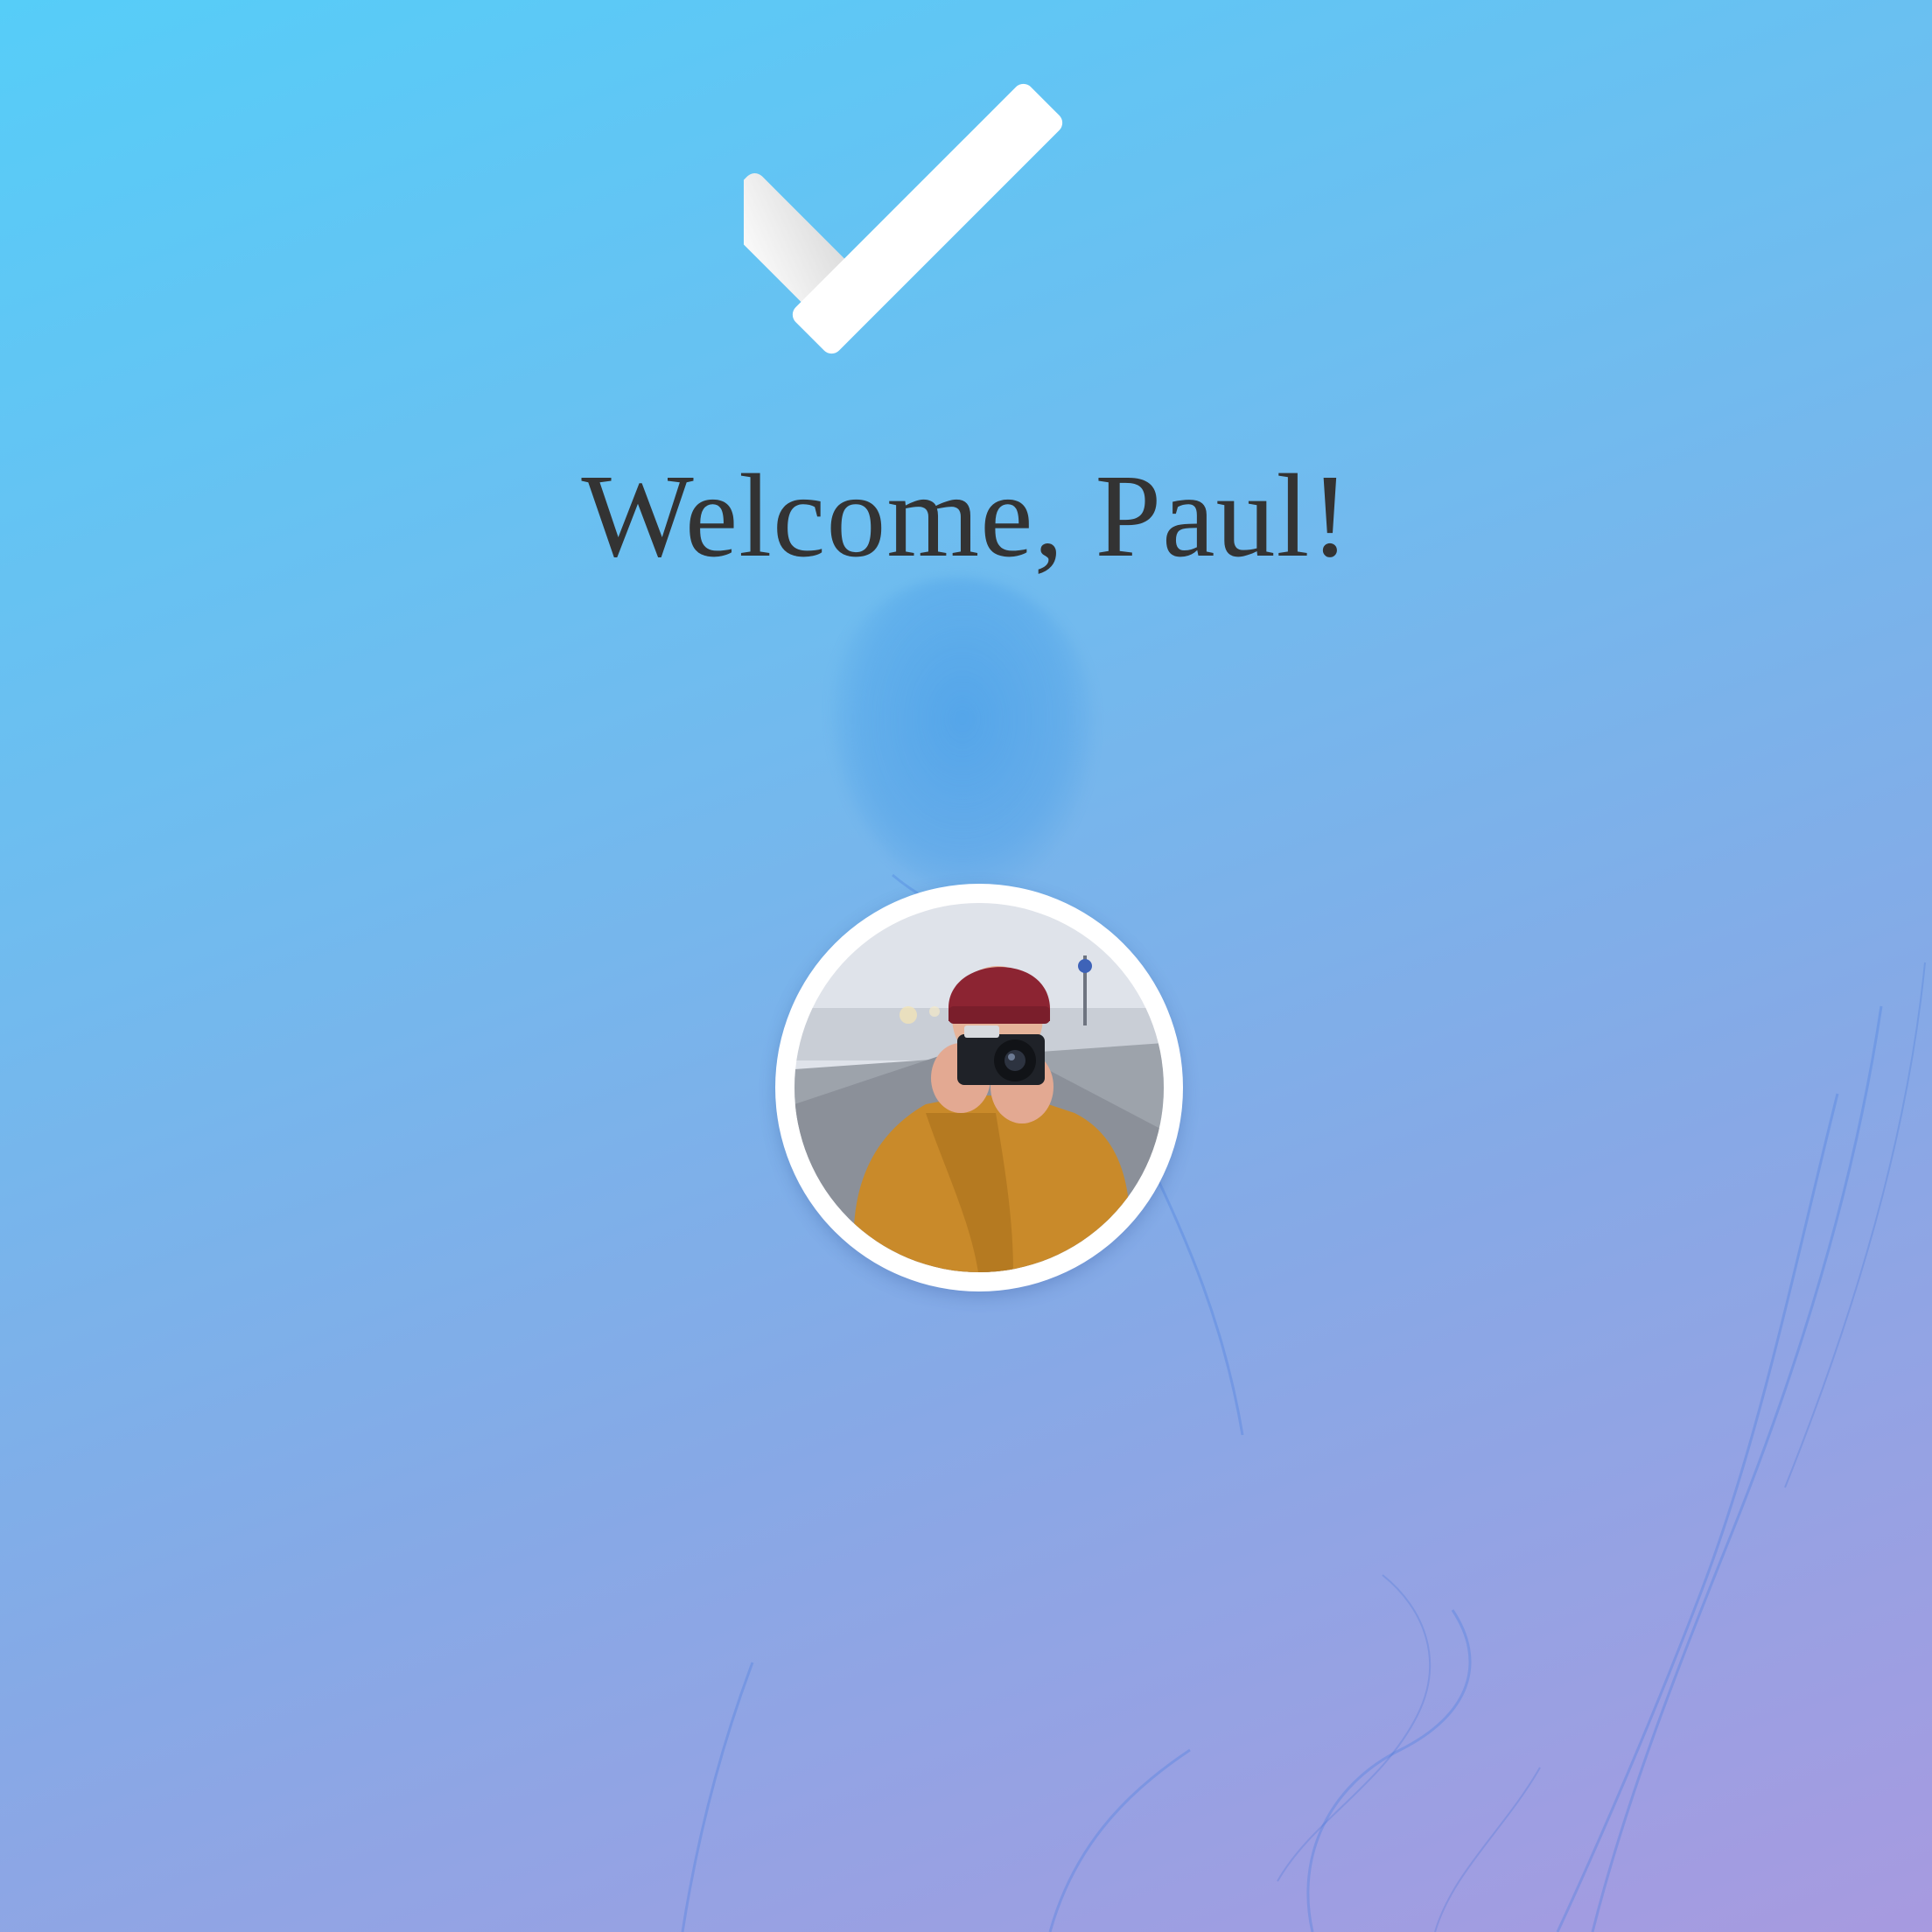  I want to click on avatar, so click(979, 1088).